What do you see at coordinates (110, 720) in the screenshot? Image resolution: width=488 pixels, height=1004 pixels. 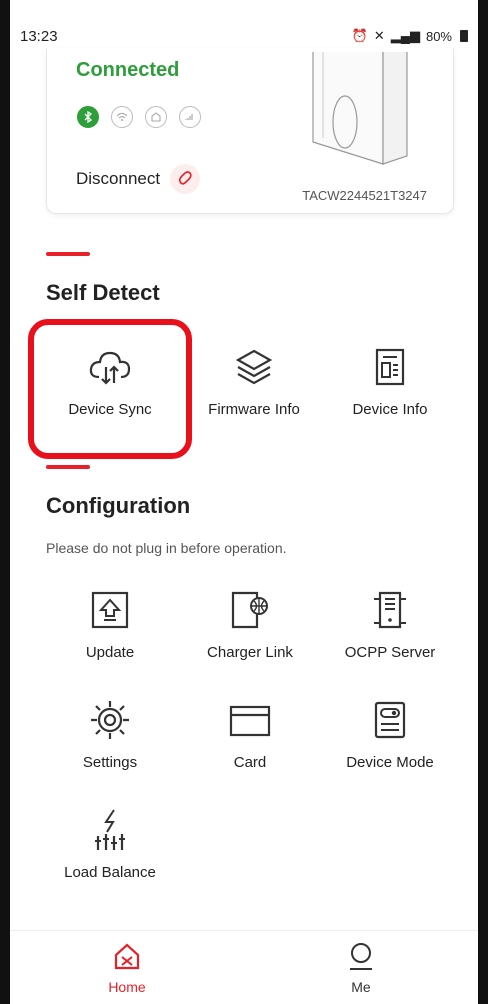 I see `gear-icon` at bounding box center [110, 720].